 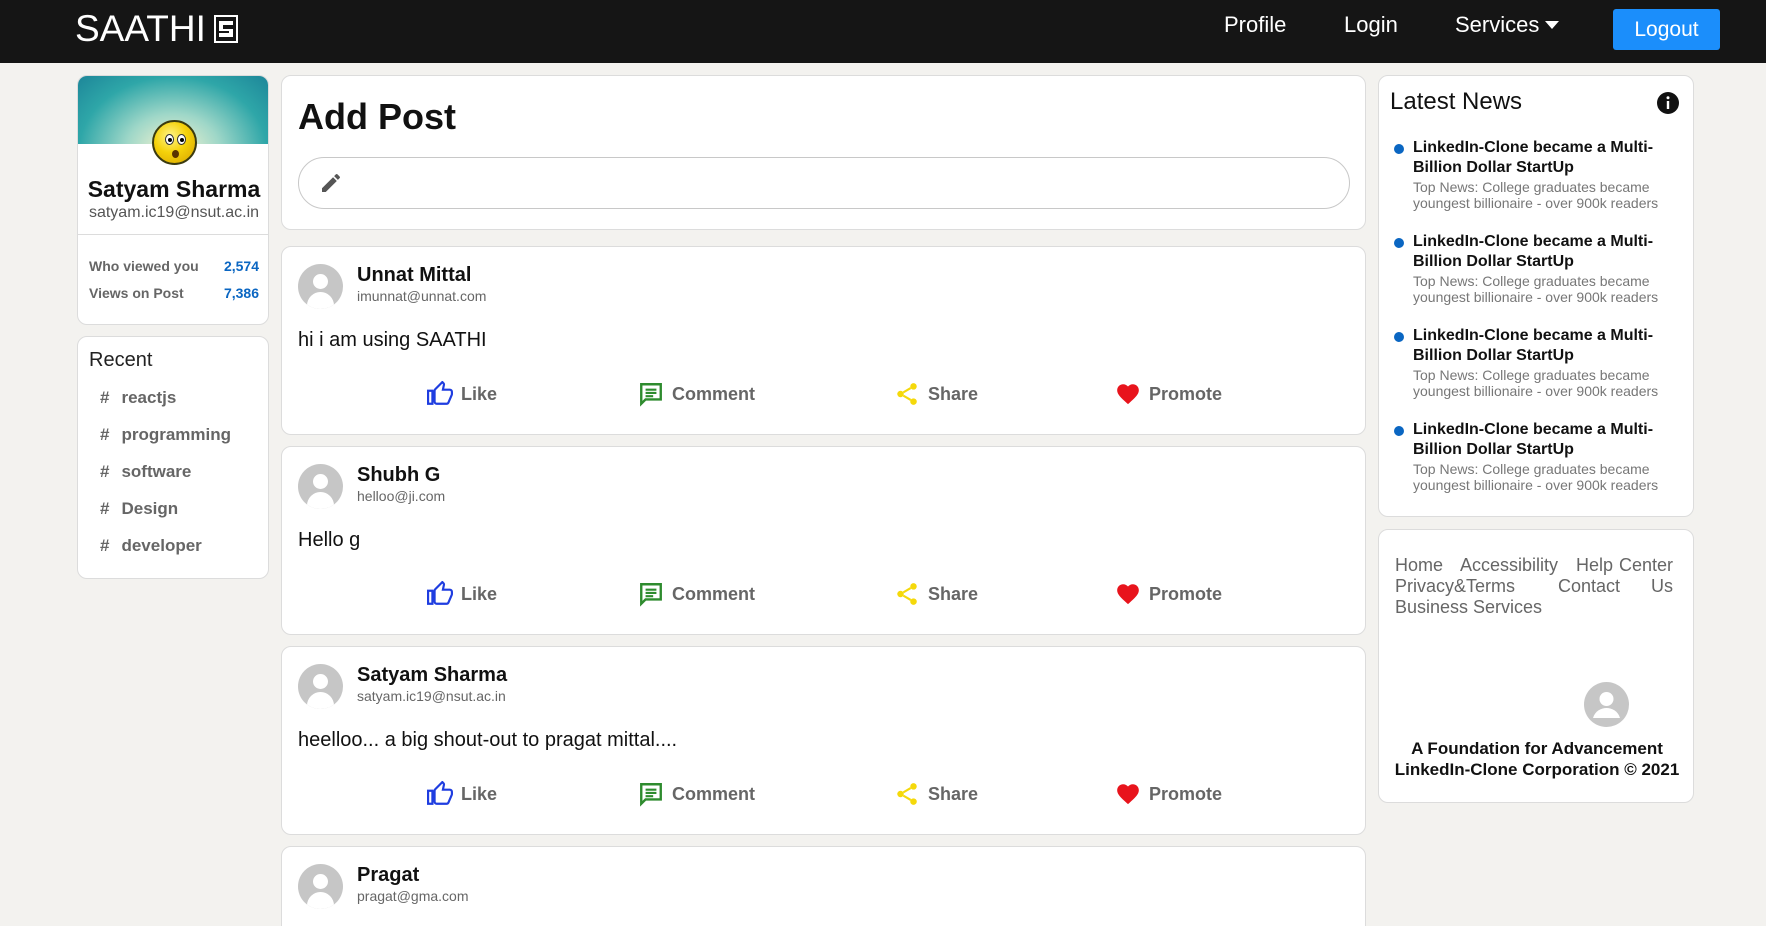 I want to click on footer-line-2: LinkedIn-Clone Corporation © 2021, so click(x=1537, y=769).